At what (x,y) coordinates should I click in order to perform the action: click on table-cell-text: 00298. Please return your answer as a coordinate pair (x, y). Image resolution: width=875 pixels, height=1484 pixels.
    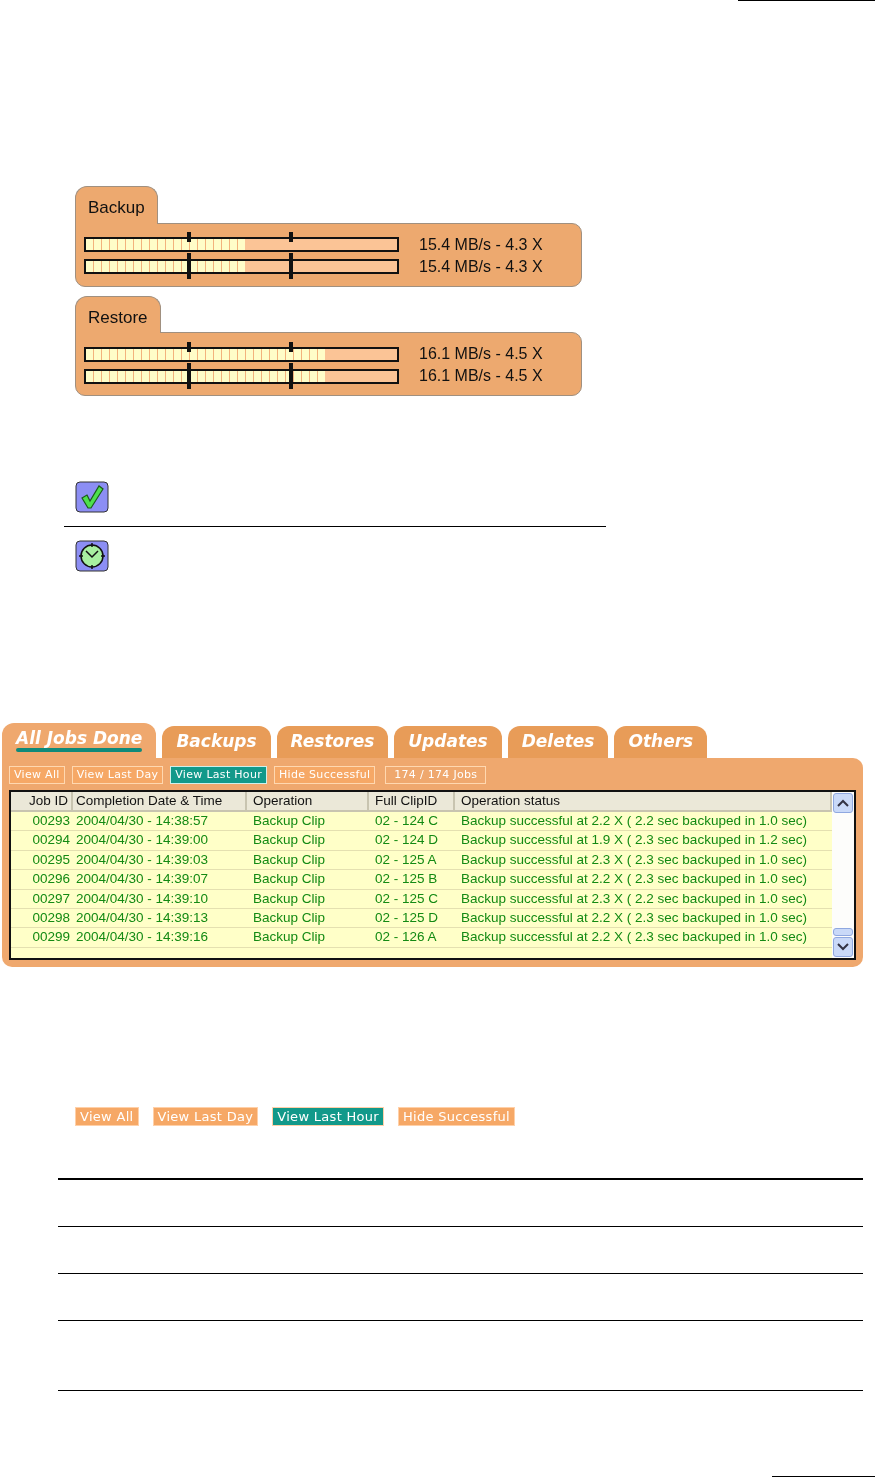
    Looking at the image, I should click on (51, 917).